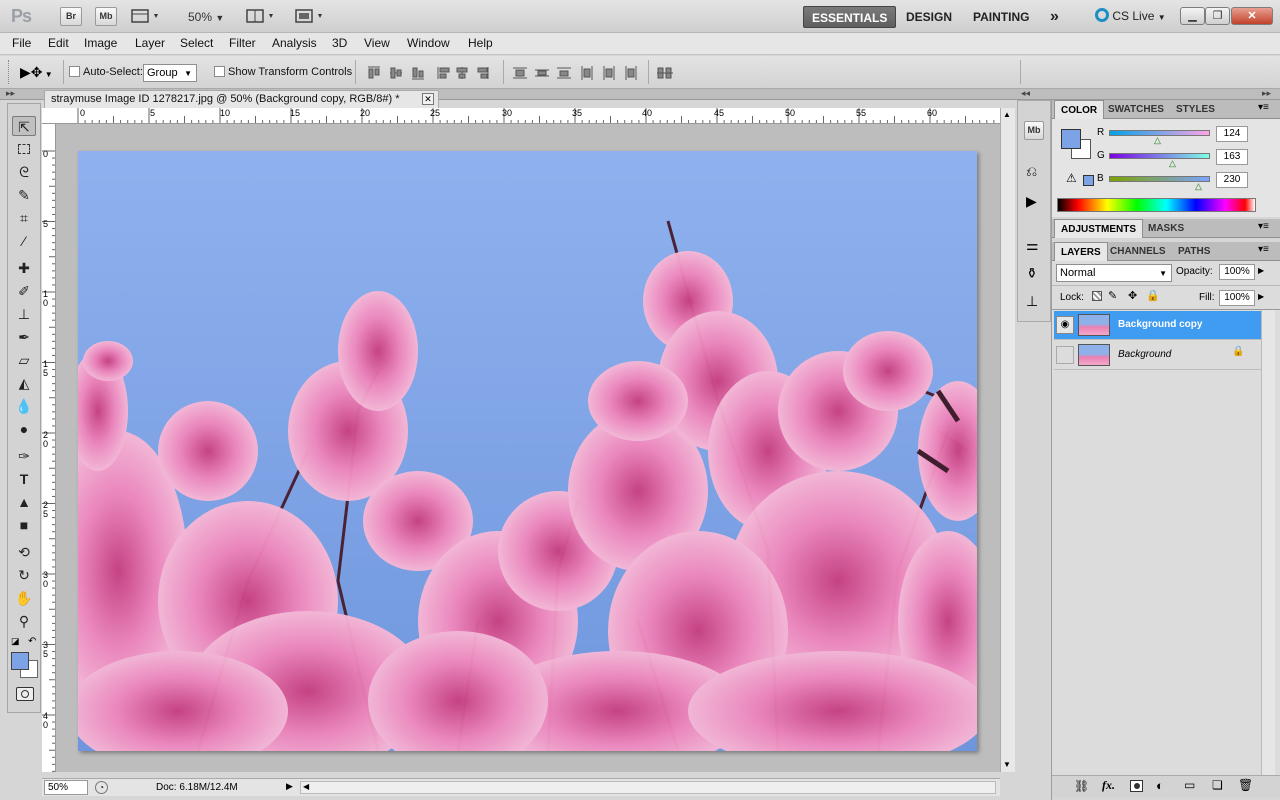 The width and height of the screenshot is (1280, 800). I want to click on rectangle-tool-icon: ■, so click(24, 525).